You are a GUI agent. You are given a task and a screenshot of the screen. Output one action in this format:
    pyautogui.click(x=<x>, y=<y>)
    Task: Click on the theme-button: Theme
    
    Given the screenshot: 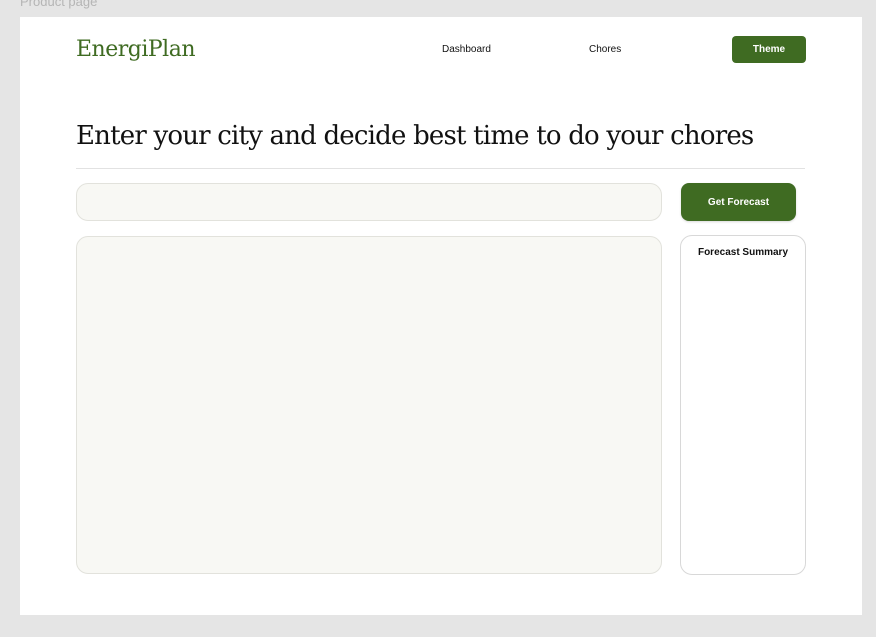 What is the action you would take?
    pyautogui.click(x=769, y=49)
    